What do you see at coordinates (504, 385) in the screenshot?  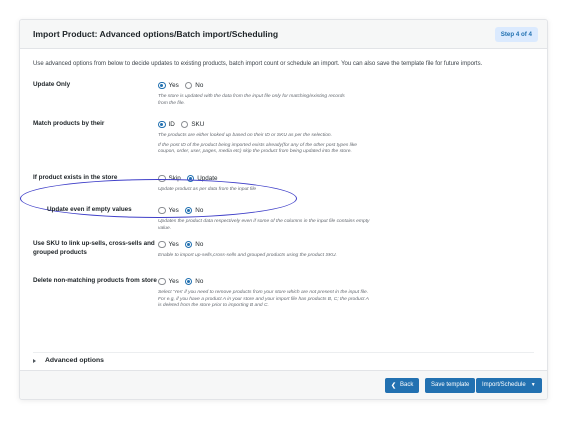 I see `import-schedule-label: Import/Schedule` at bounding box center [504, 385].